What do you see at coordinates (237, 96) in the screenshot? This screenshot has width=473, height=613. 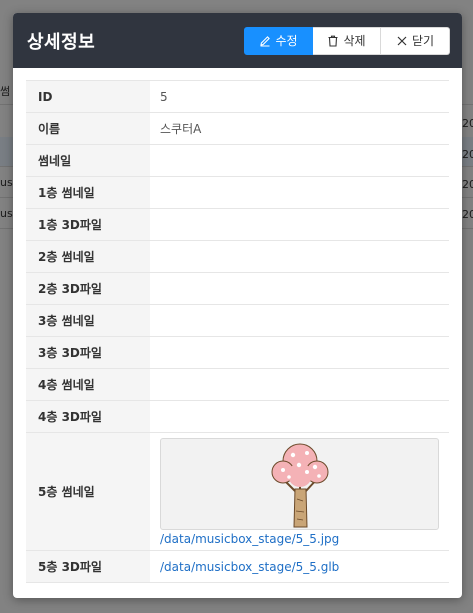 I see `detail-row-id: ID 5` at bounding box center [237, 96].